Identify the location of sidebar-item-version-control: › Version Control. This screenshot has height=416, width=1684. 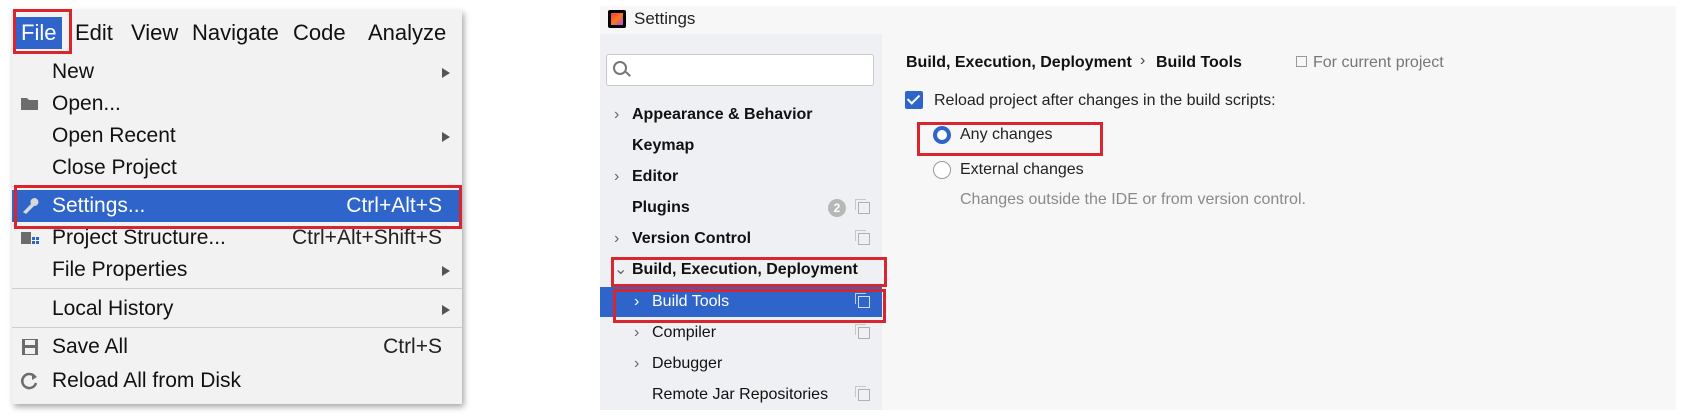
(741, 239).